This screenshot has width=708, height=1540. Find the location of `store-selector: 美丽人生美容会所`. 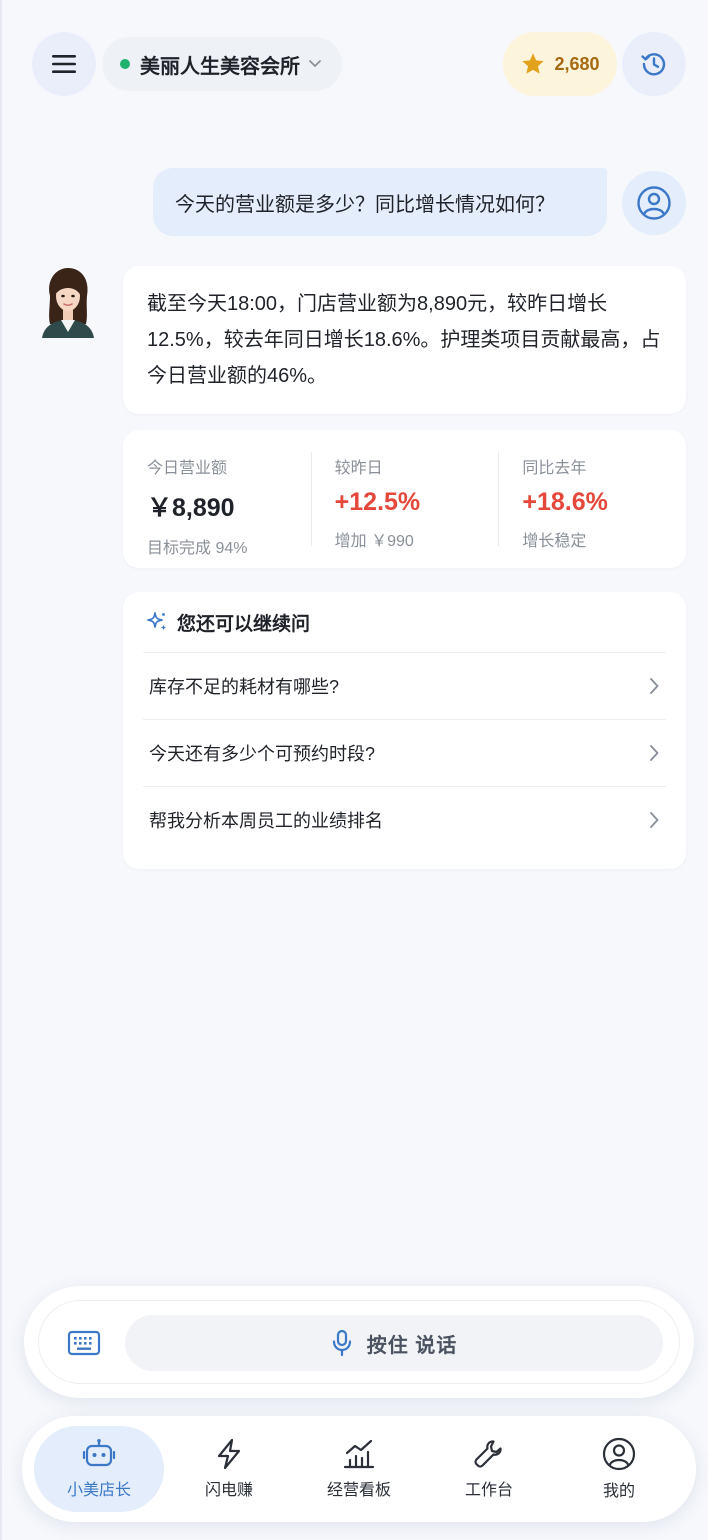

store-selector: 美丽人生美容会所 is located at coordinates (222, 64).